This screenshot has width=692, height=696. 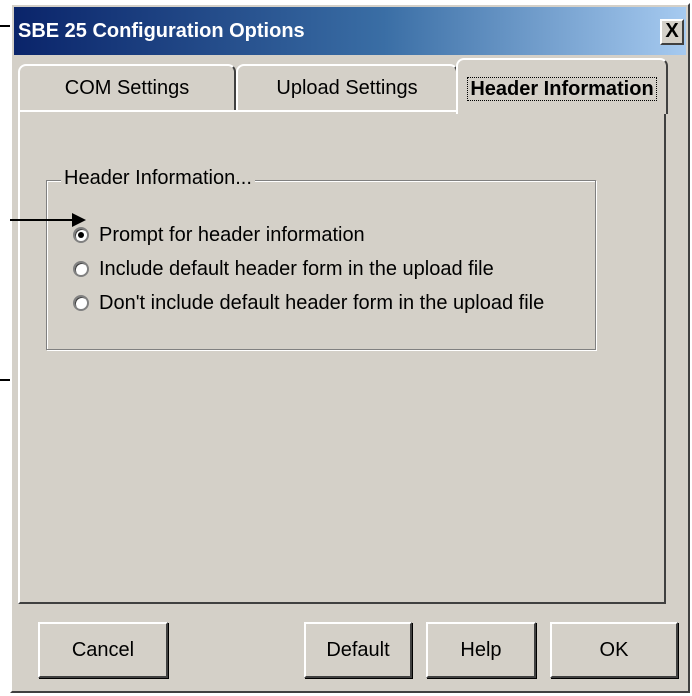 What do you see at coordinates (614, 650) in the screenshot?
I see `ok-button: OK` at bounding box center [614, 650].